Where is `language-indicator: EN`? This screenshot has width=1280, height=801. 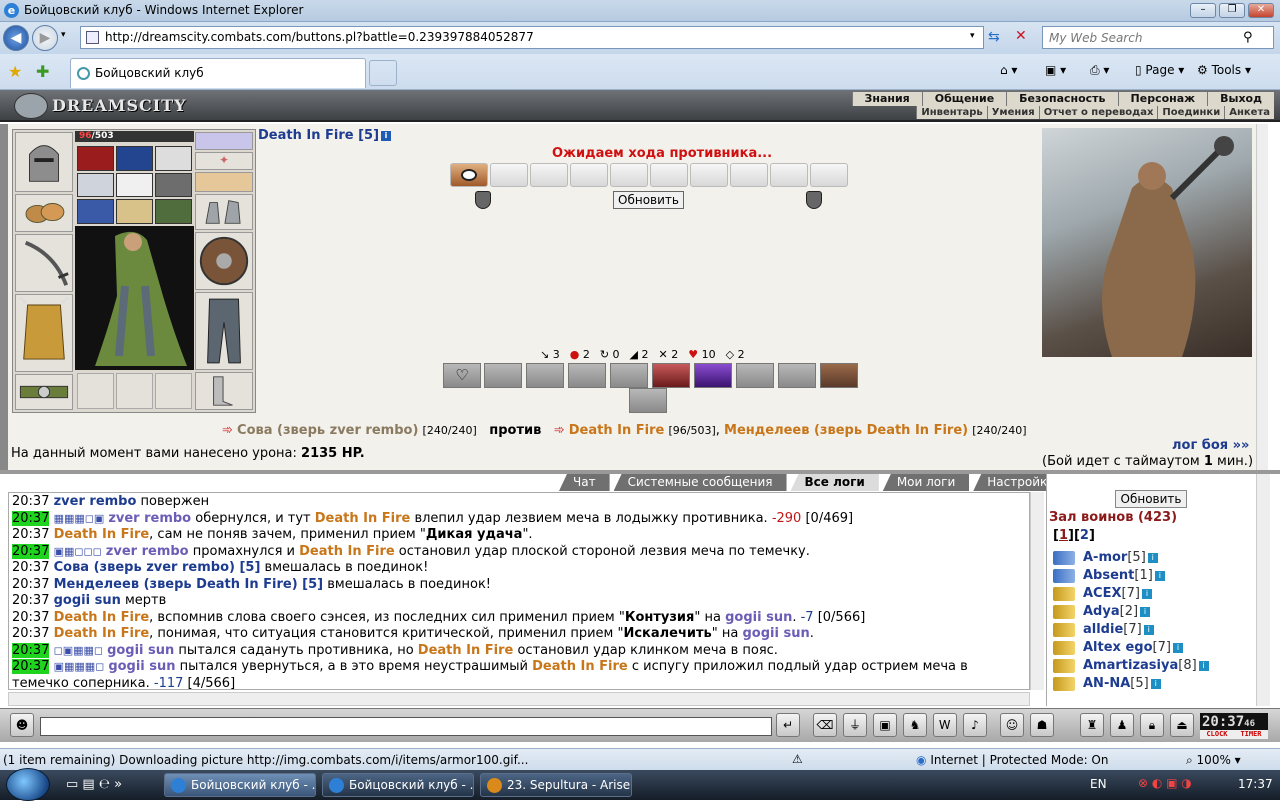 language-indicator: EN is located at coordinates (1098, 784).